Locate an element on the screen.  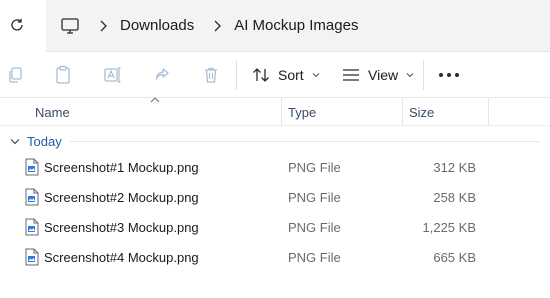
view-label: View is located at coordinates (383, 75).